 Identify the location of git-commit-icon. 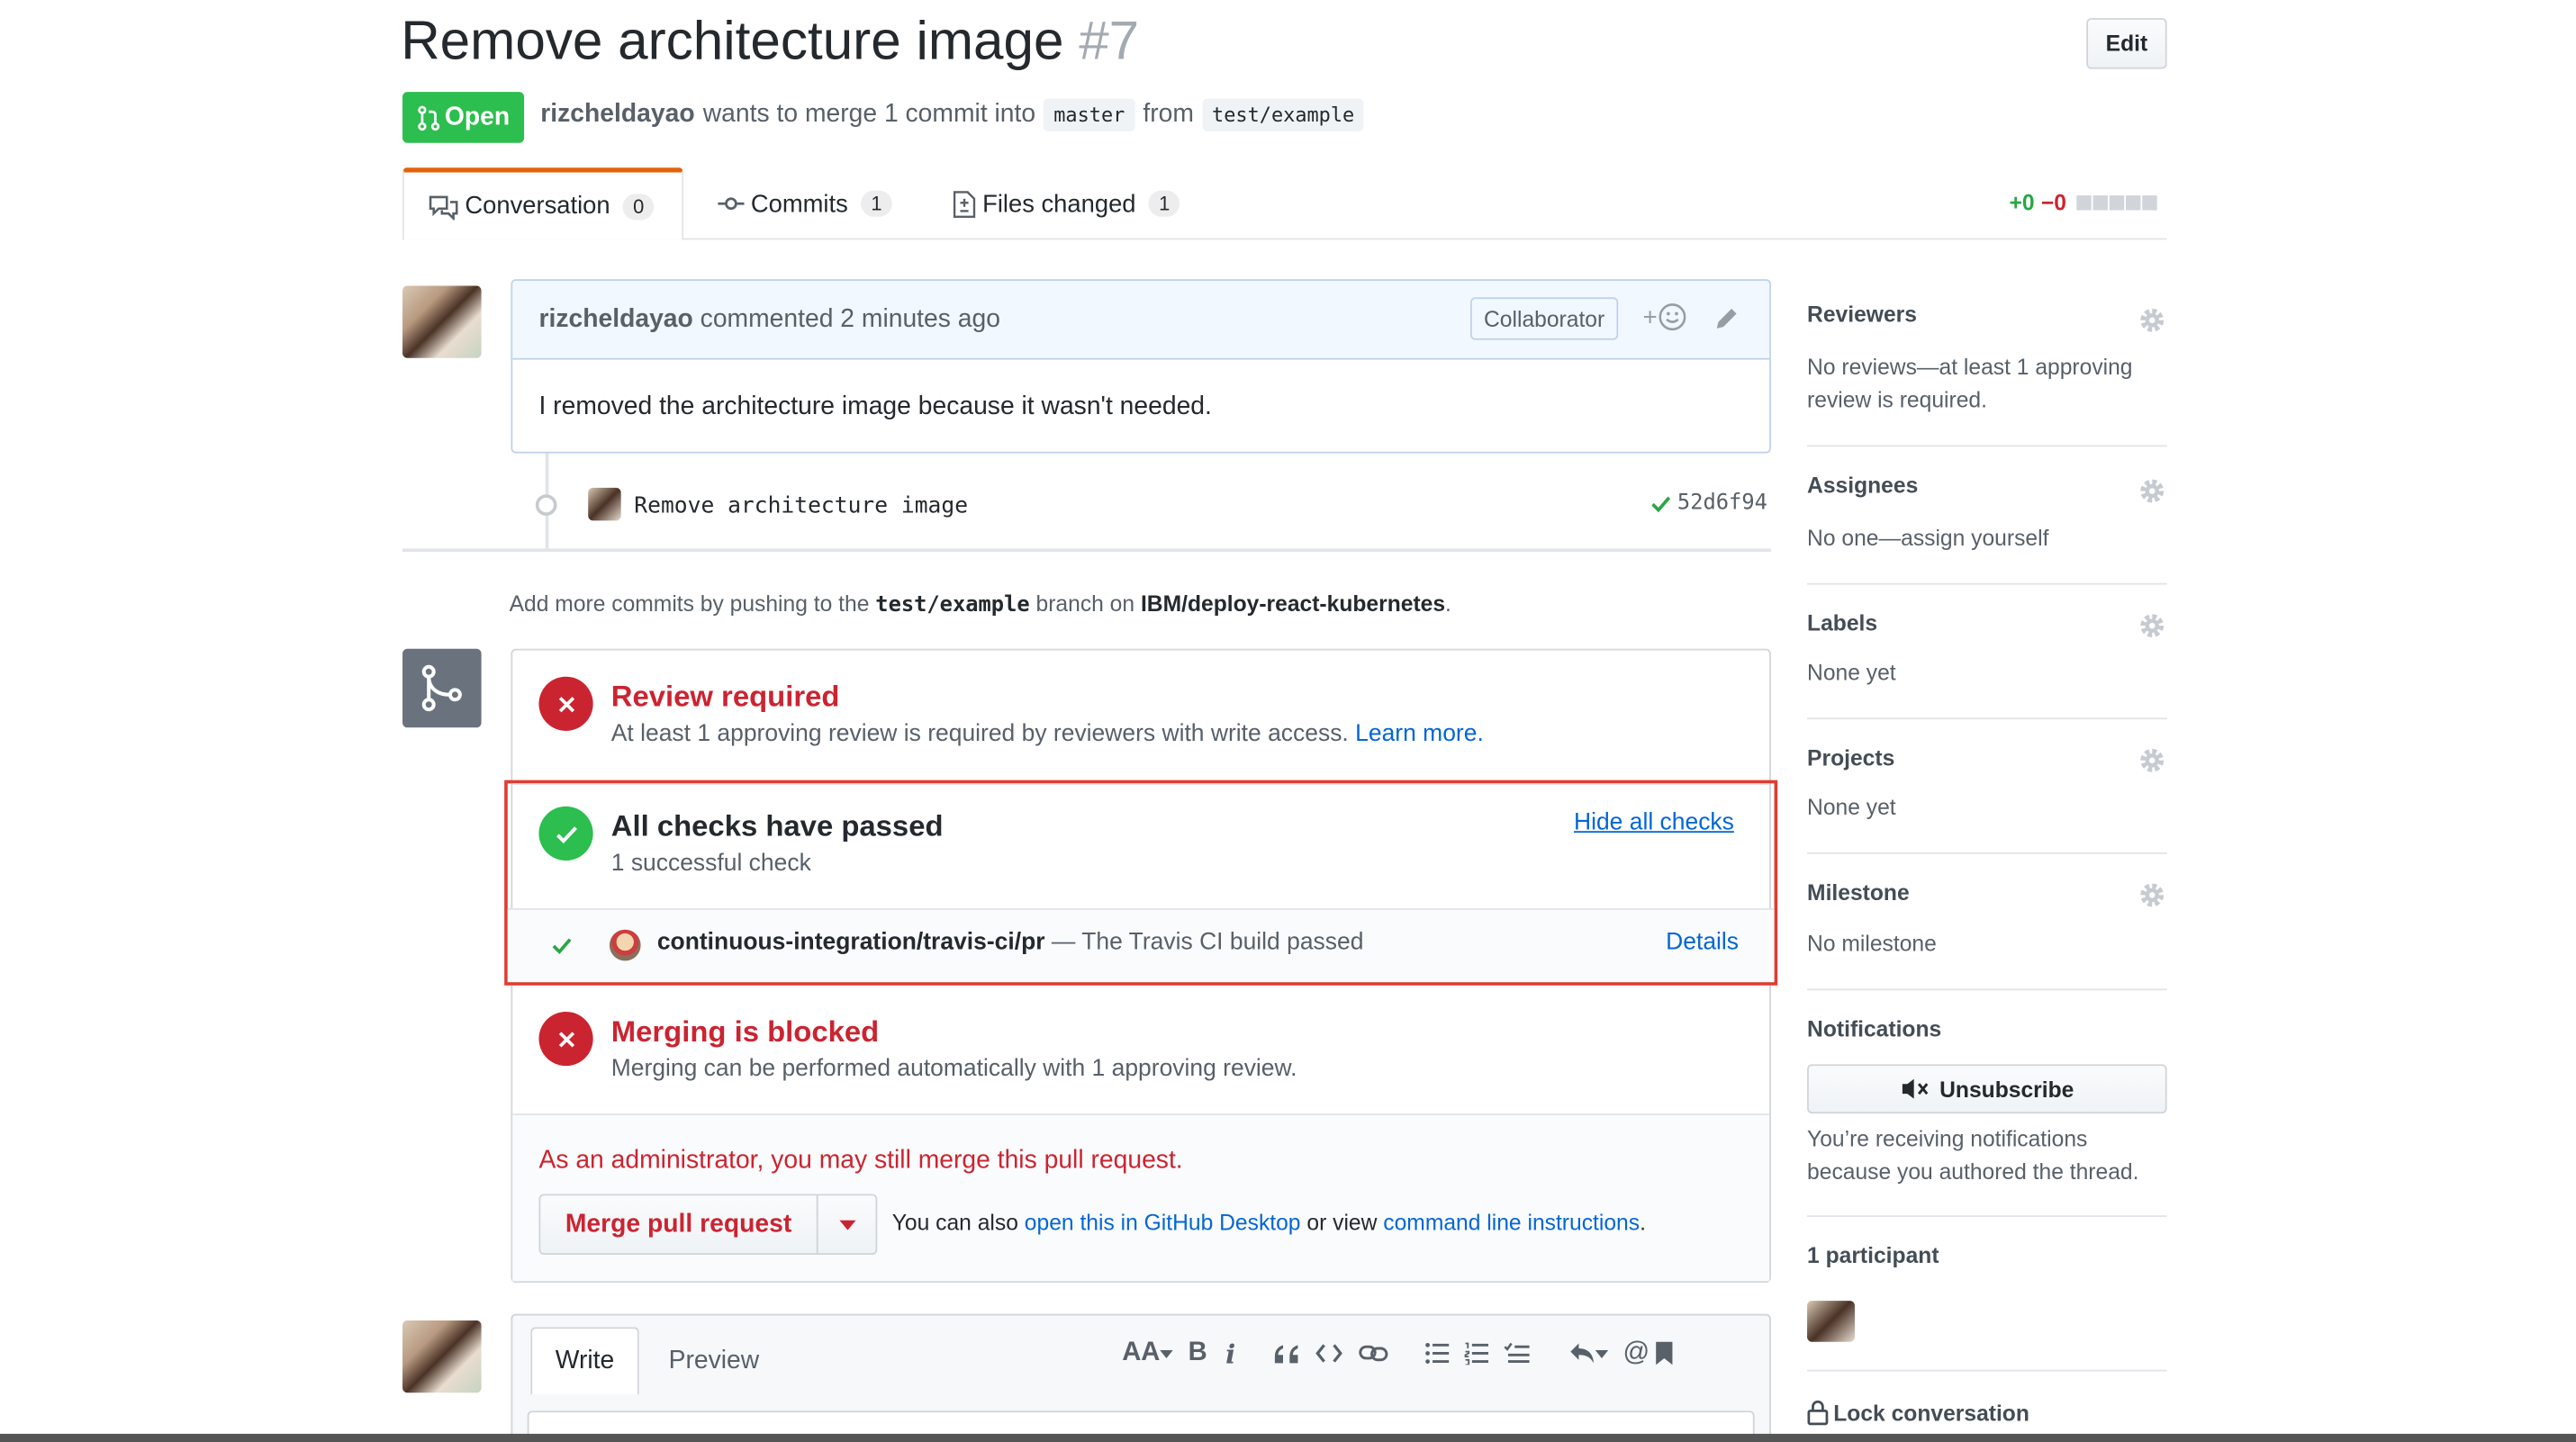
(731, 204).